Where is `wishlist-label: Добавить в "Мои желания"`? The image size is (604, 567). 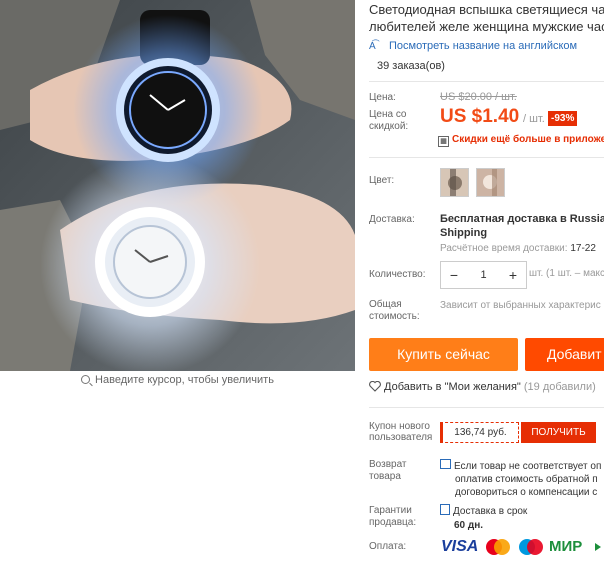 wishlist-label: Добавить в "Мои желания" is located at coordinates (452, 387).